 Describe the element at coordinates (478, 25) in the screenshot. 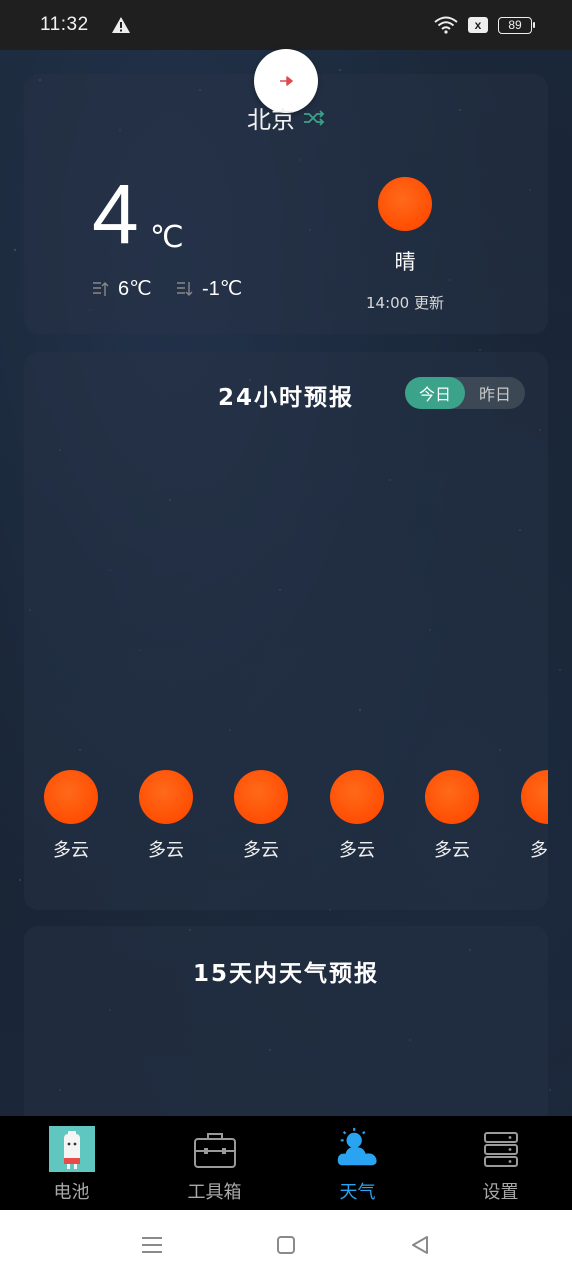

I see `sim-off-icon: x` at that location.